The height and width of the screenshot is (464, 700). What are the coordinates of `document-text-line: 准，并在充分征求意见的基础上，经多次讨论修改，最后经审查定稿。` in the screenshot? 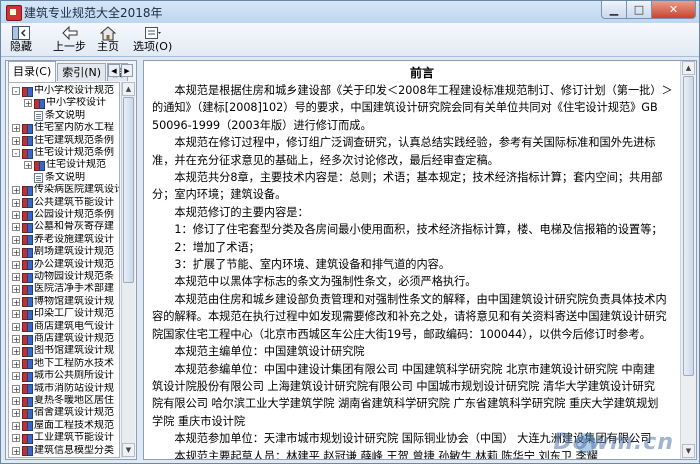 It's located at (325, 160).